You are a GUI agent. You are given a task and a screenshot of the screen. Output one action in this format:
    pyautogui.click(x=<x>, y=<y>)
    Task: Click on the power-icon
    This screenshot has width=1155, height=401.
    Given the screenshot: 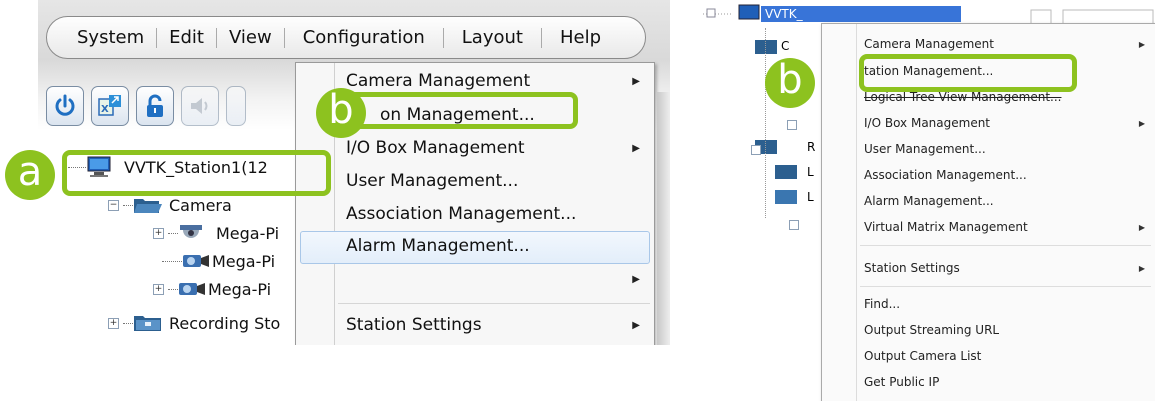 What is the action you would take?
    pyautogui.click(x=65, y=105)
    